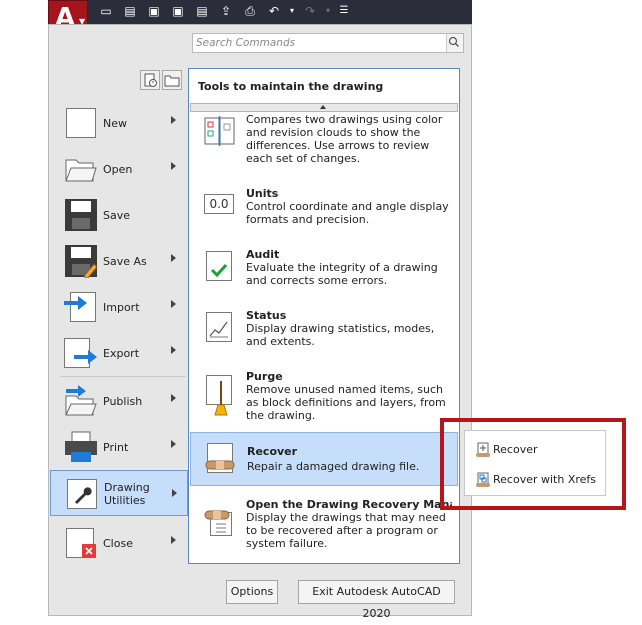 The height and width of the screenshot is (625, 642). What do you see at coordinates (81, 353) in the screenshot?
I see `export-icon` at bounding box center [81, 353].